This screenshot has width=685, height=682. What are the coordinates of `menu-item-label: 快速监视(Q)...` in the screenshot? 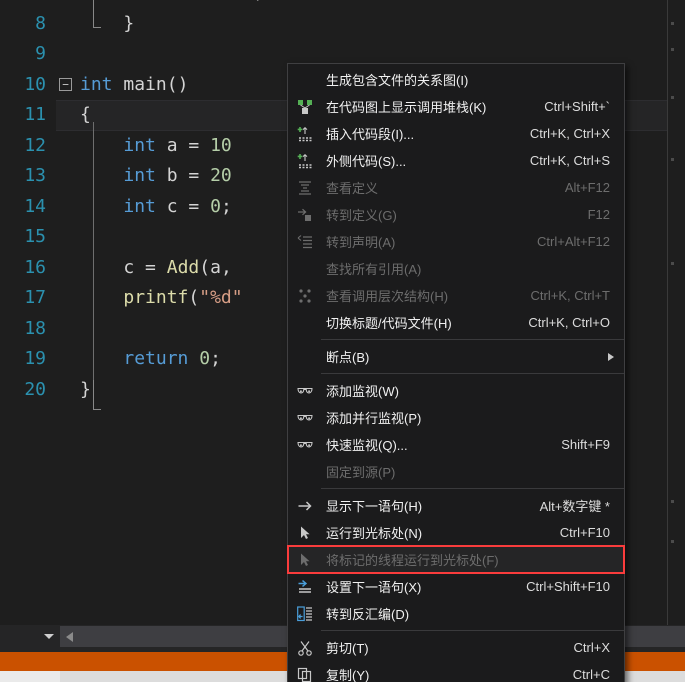 It's located at (367, 445).